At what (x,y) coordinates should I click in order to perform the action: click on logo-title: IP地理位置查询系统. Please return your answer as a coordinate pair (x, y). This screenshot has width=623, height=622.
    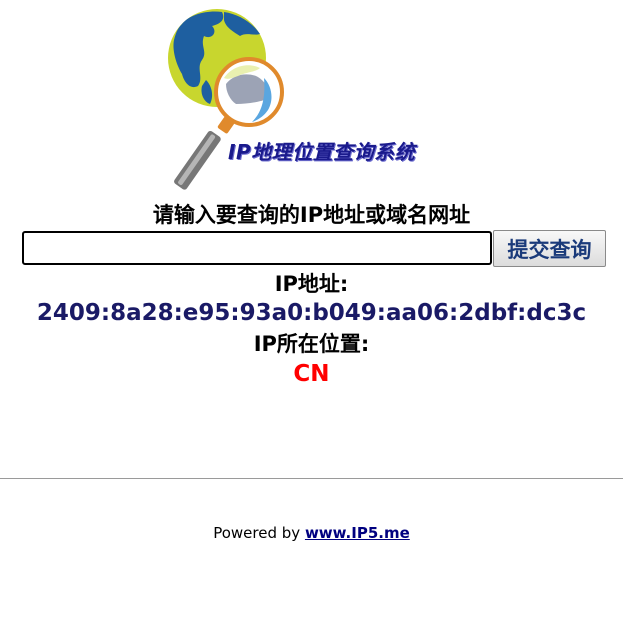
    Looking at the image, I should click on (322, 152).